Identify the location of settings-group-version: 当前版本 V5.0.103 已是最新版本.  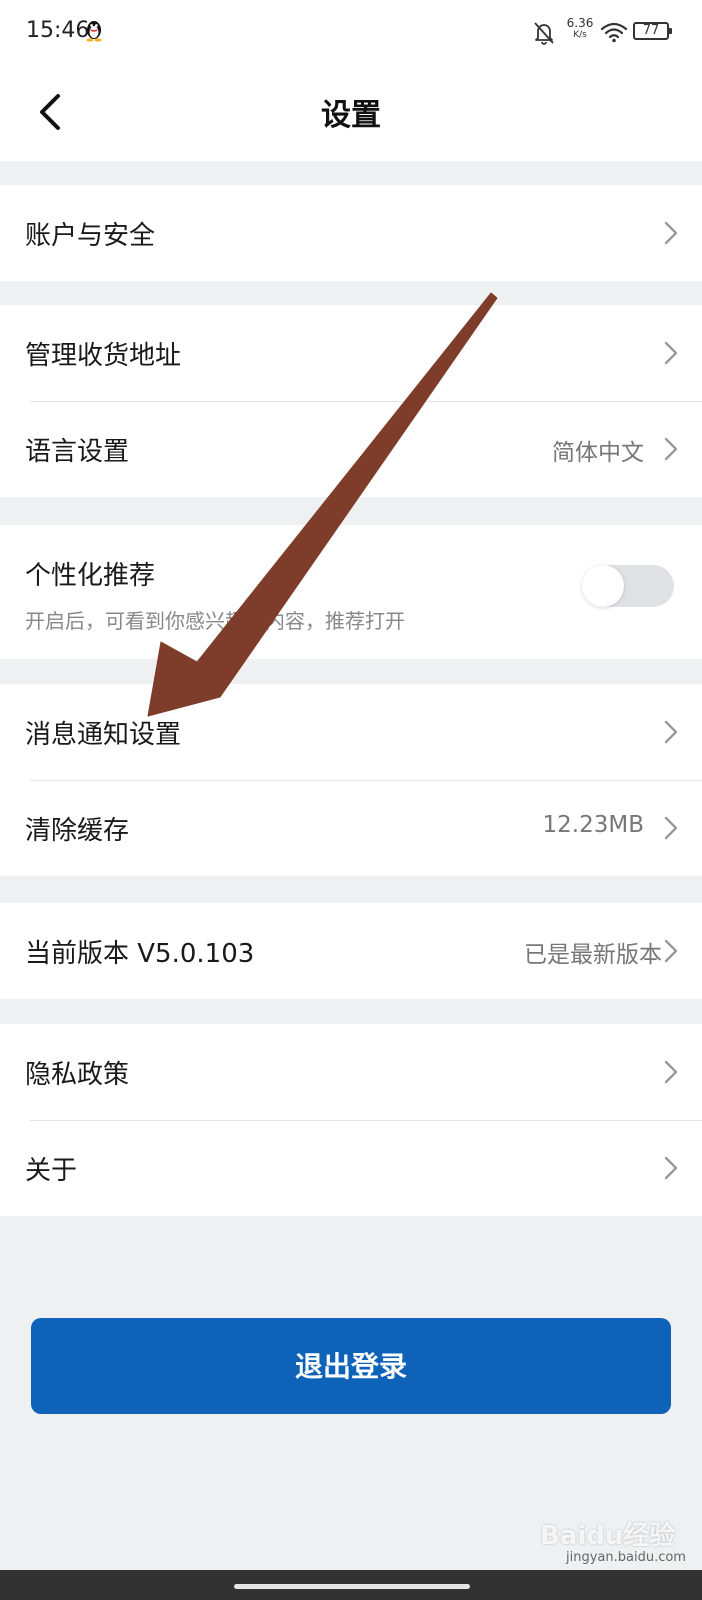
(351, 951).